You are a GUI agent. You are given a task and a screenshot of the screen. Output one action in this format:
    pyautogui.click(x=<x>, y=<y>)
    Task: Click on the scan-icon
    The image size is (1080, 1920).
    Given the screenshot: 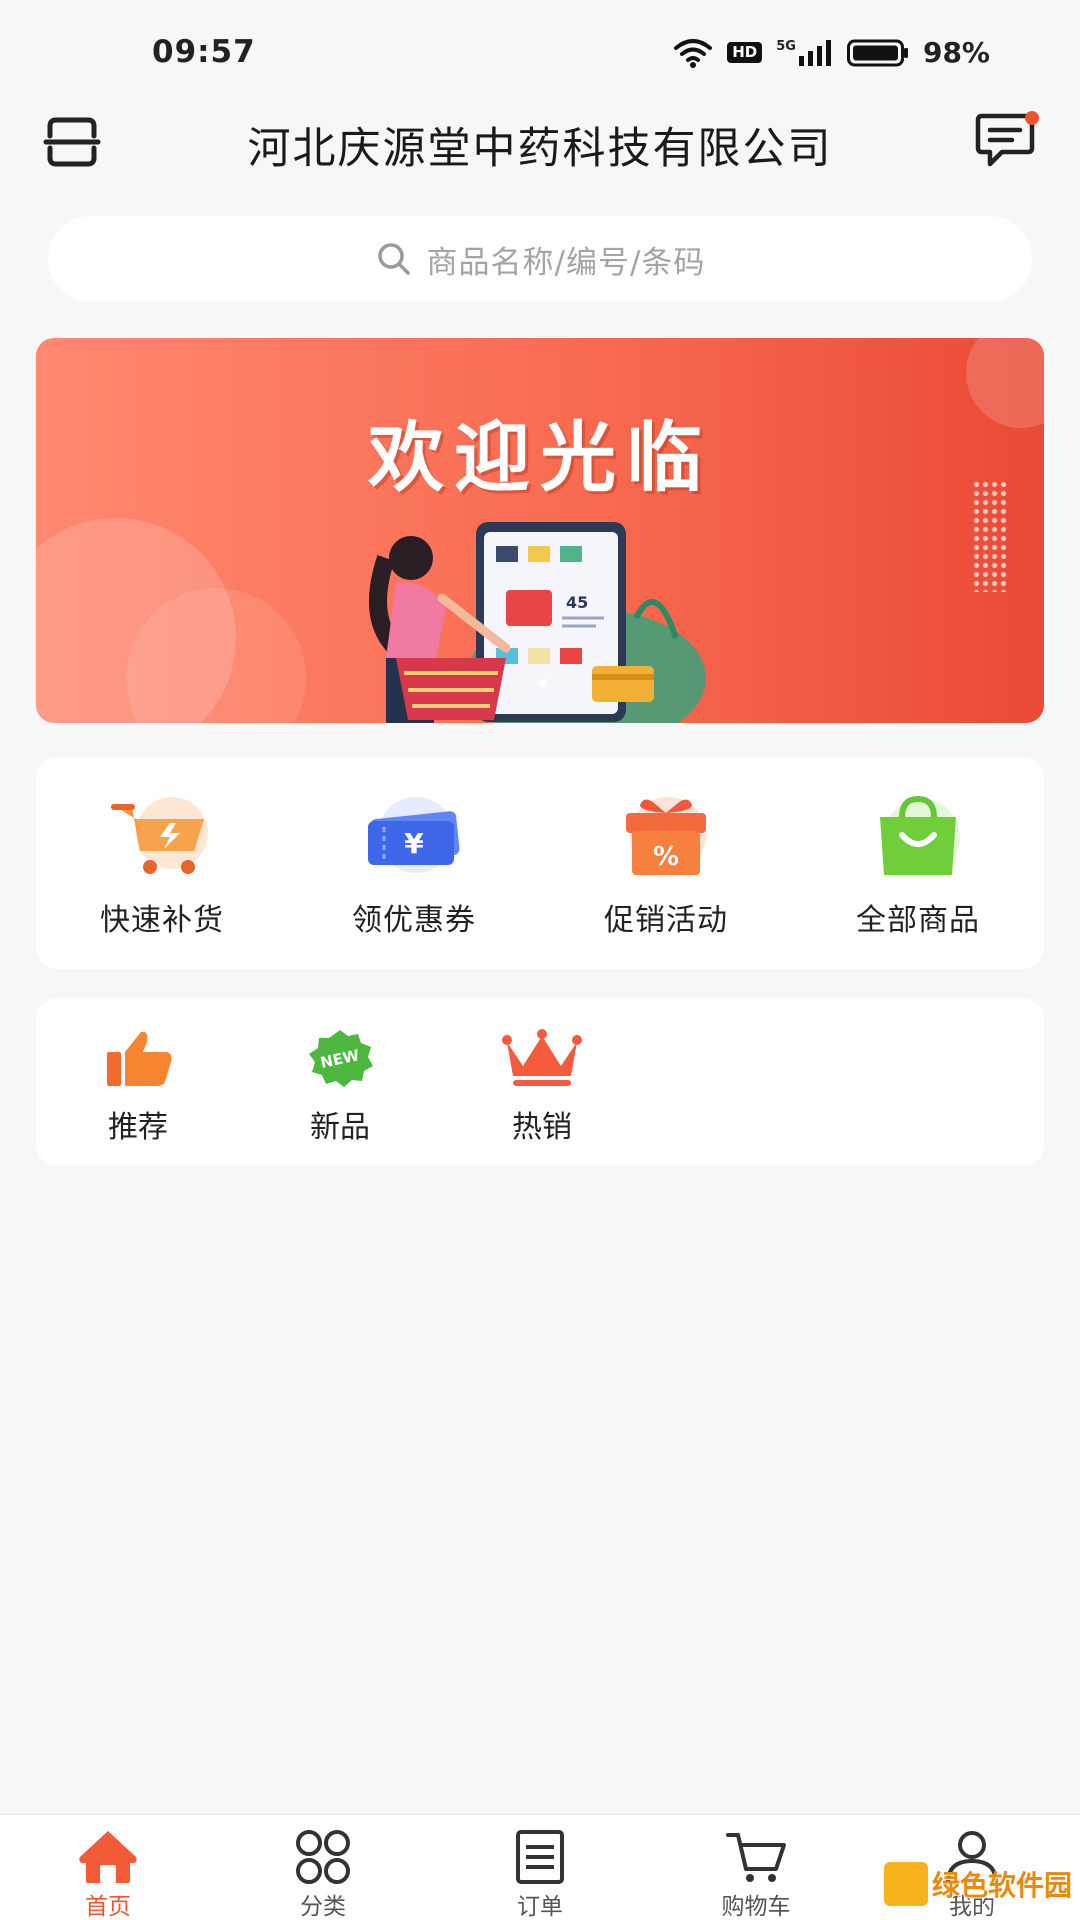 What is the action you would take?
    pyautogui.click(x=72, y=142)
    